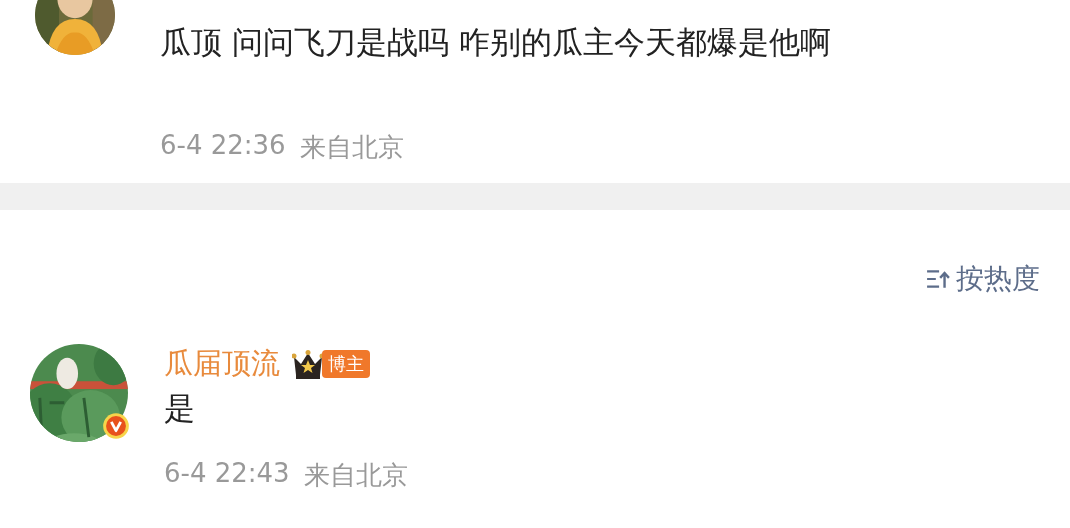 The image size is (1070, 528). I want to click on sort-button: 按热度, so click(983, 279).